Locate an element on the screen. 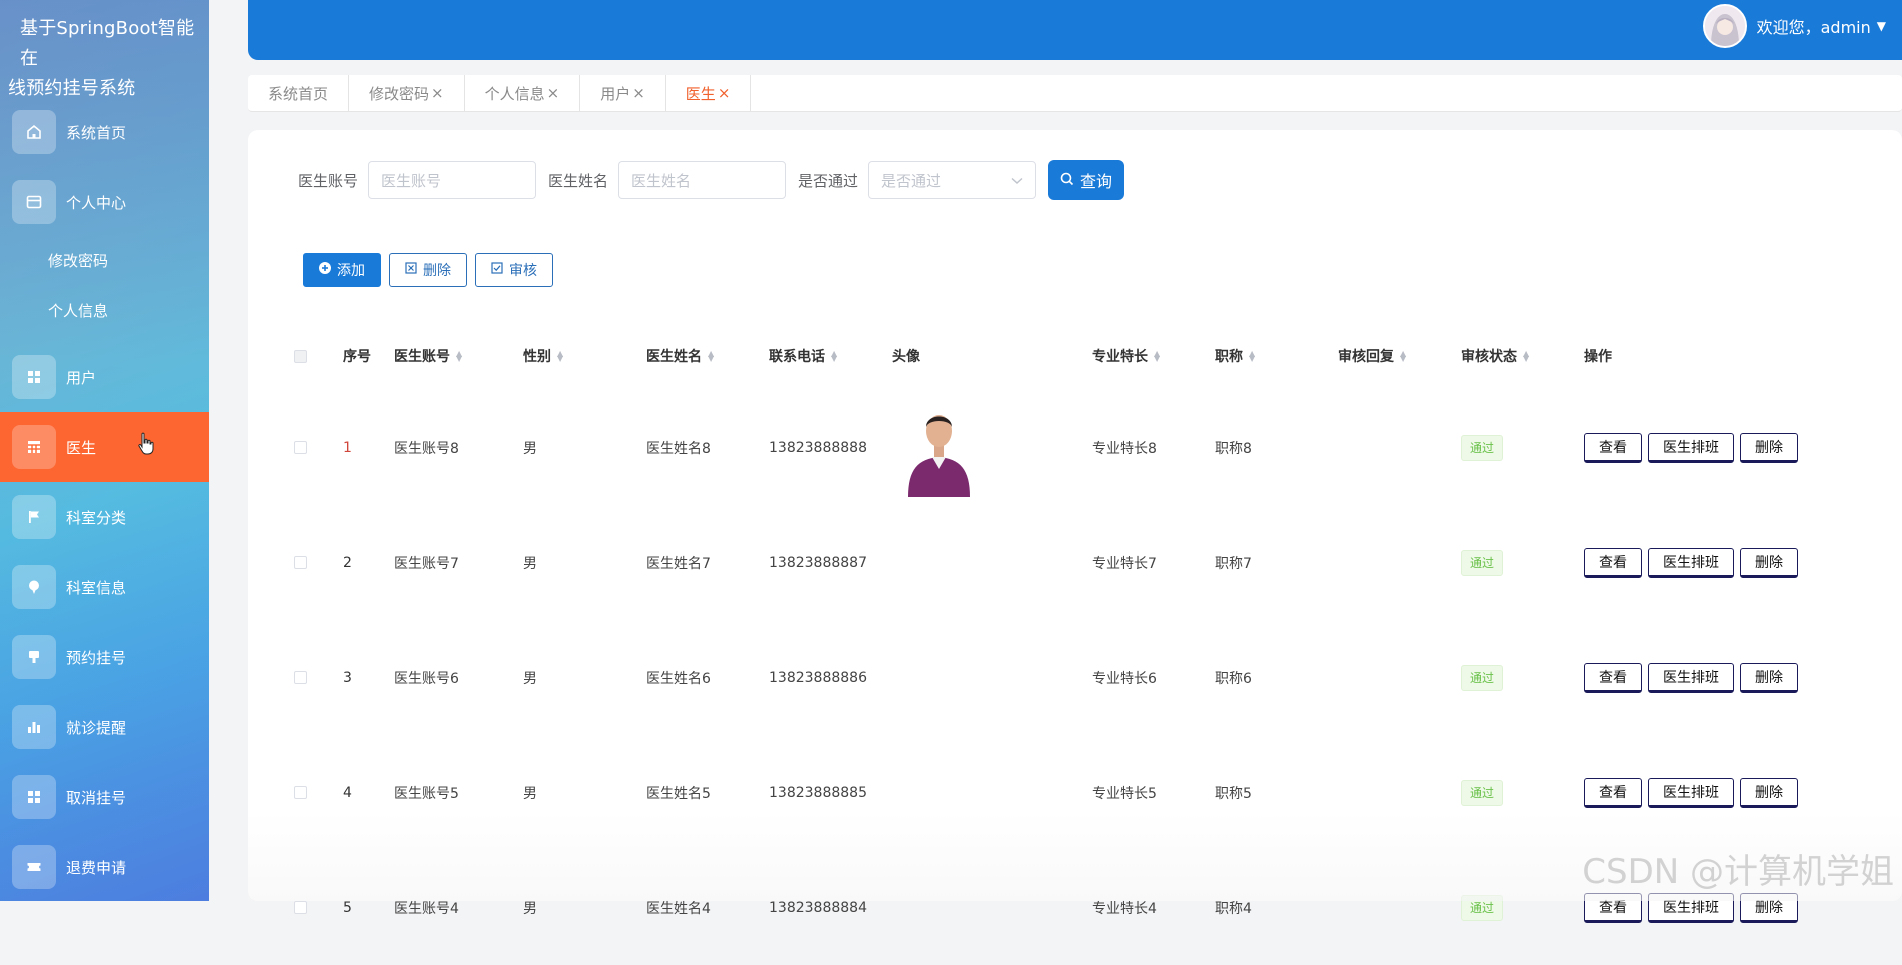 This screenshot has height=965, width=1902. sidebar-item-label: 科室信息 is located at coordinates (96, 587).